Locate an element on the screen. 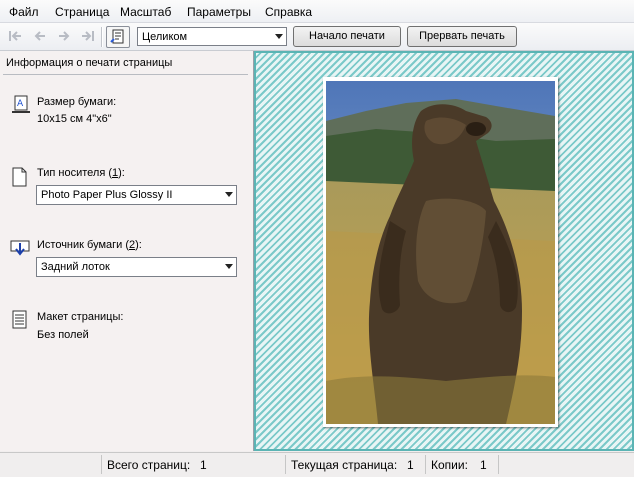  copies-label: Копии: is located at coordinates (449, 465).